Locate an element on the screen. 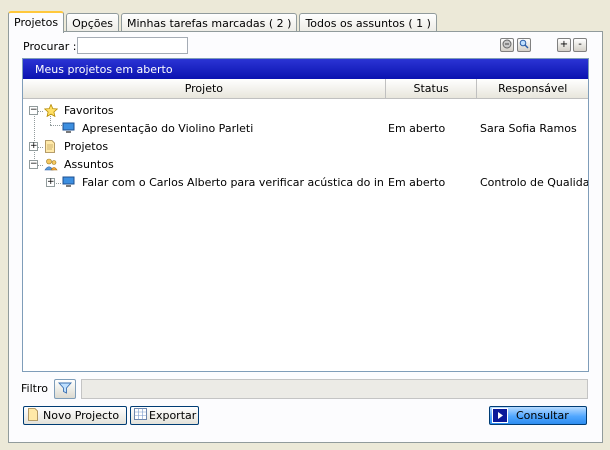  add-button: + is located at coordinates (564, 45).